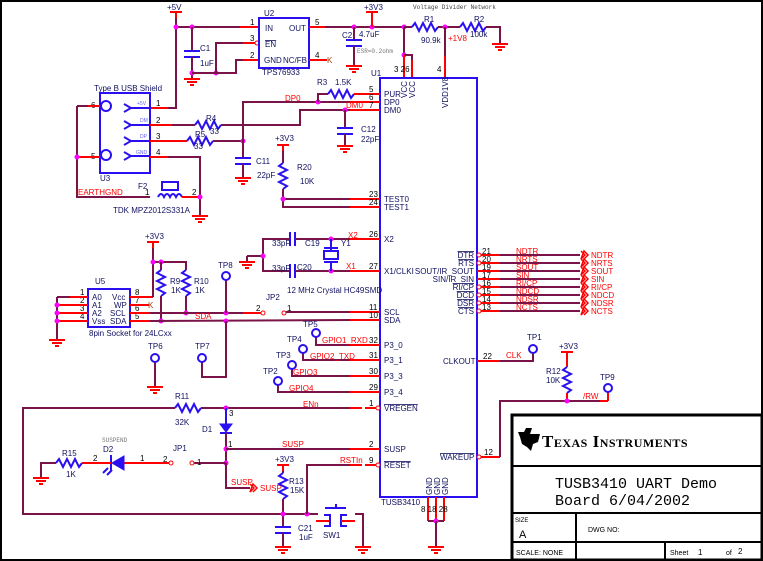 The image size is (763, 561). I want to click on tp8-ref: TP8, so click(225, 265).